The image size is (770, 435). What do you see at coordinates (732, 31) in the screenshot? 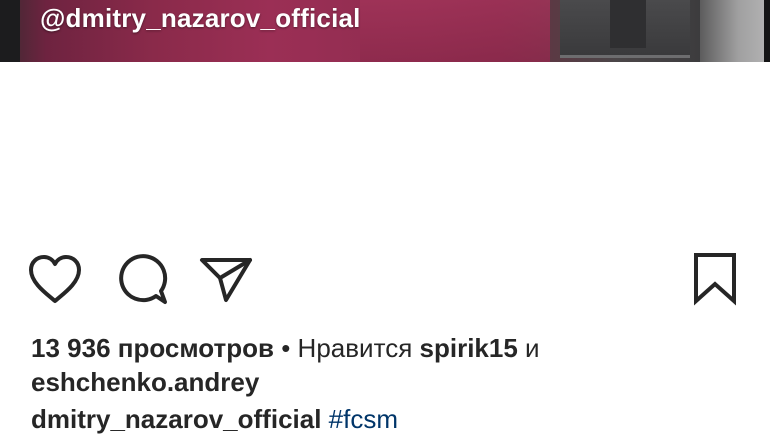
I see `video-background-light` at bounding box center [732, 31].